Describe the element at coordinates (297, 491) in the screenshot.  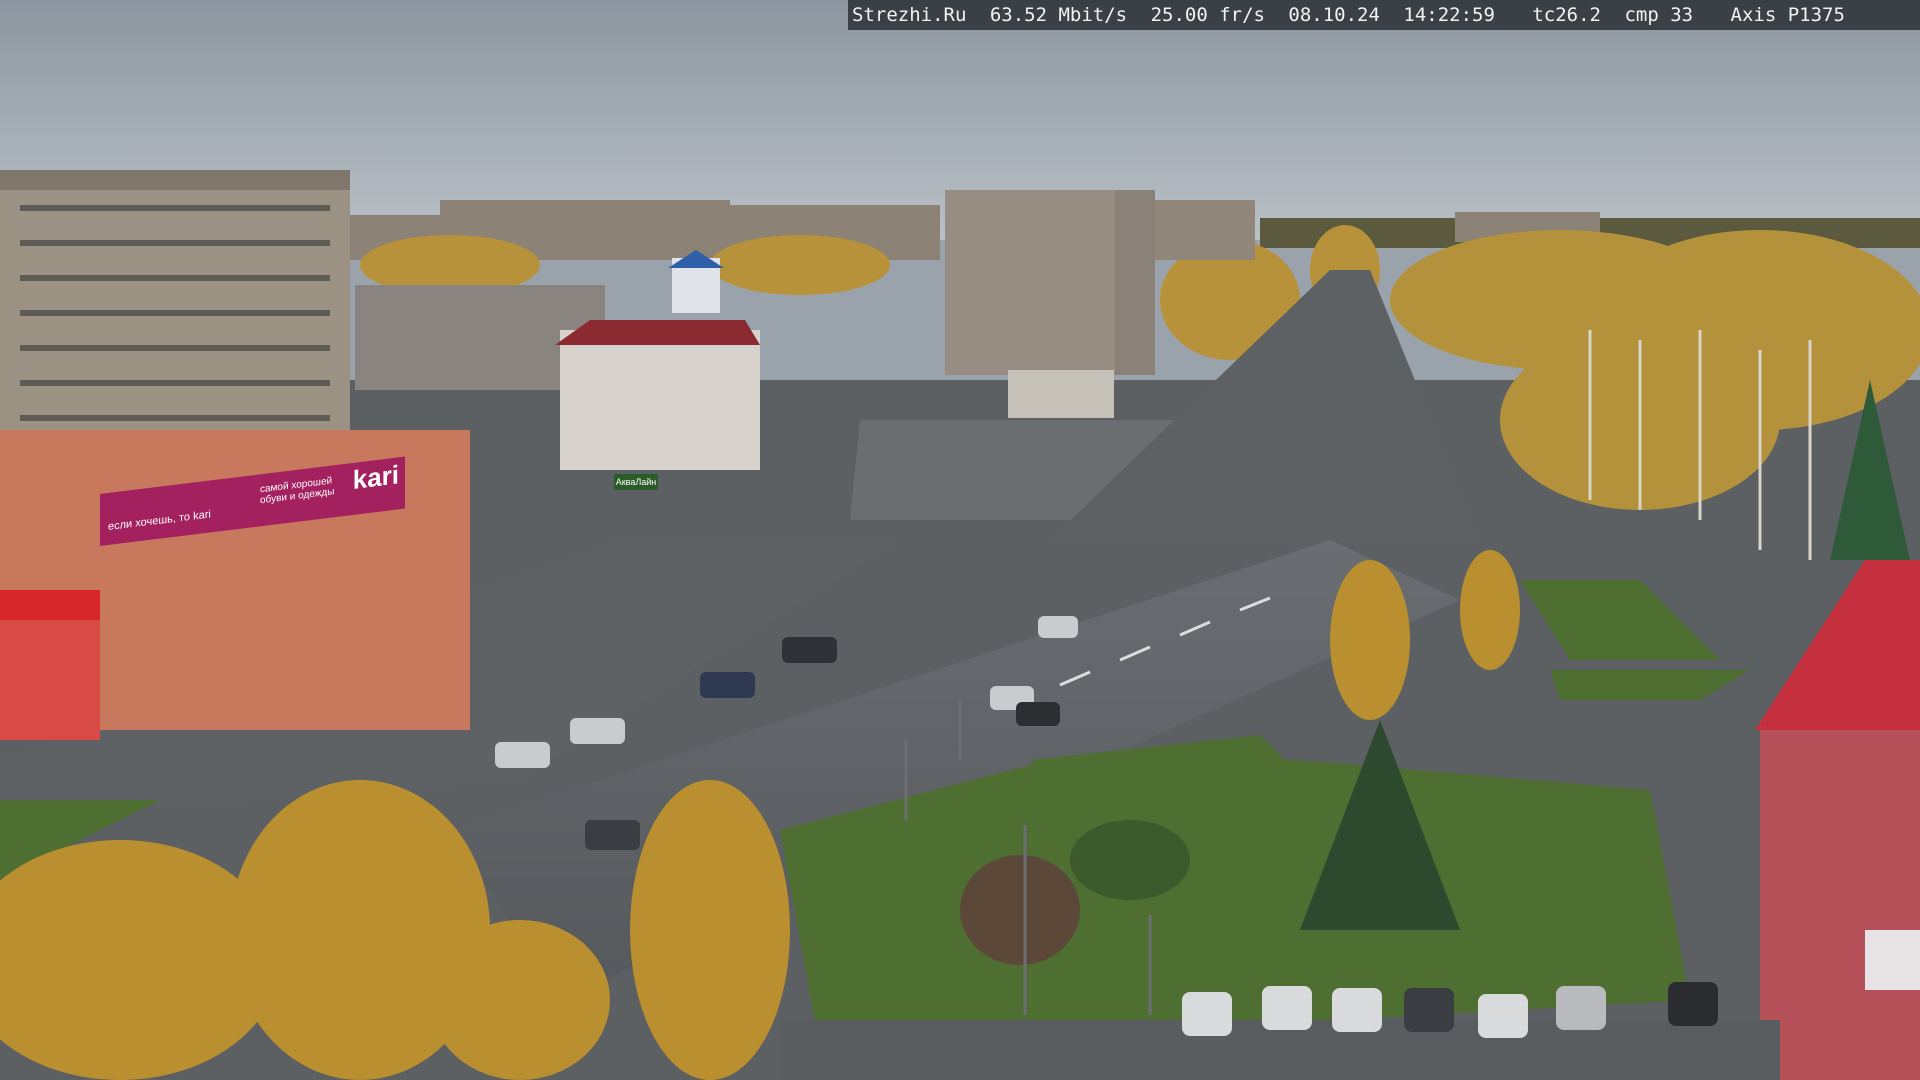
I see `store-tagline: самой хорошей обуви и одежды` at that location.